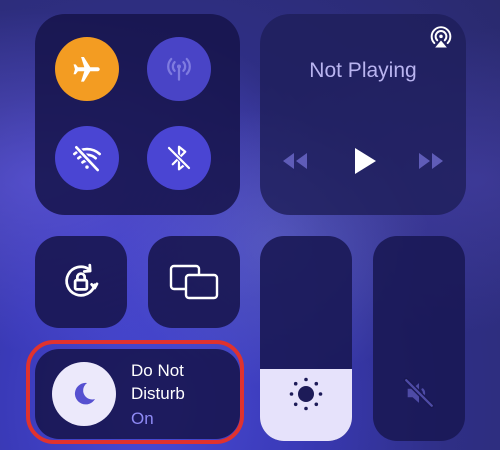 This screenshot has height=450, width=500. I want to click on screen-mirroring-button, so click(194, 282).